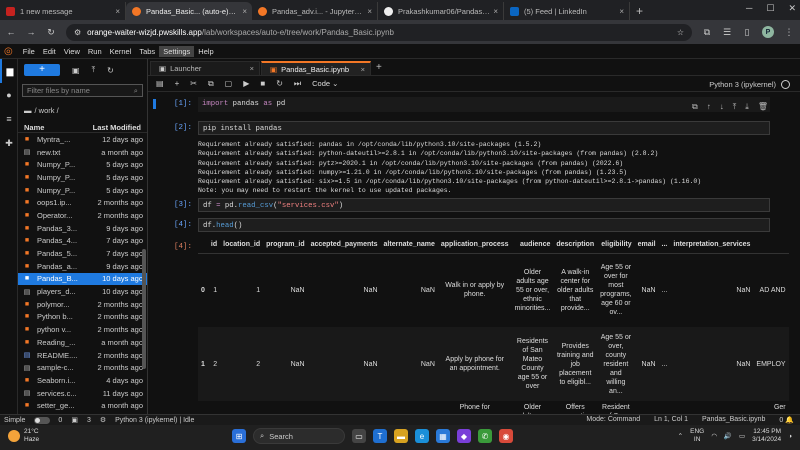 This screenshot has height=450, width=800. I want to click on app-icon: ◆, so click(464, 436).